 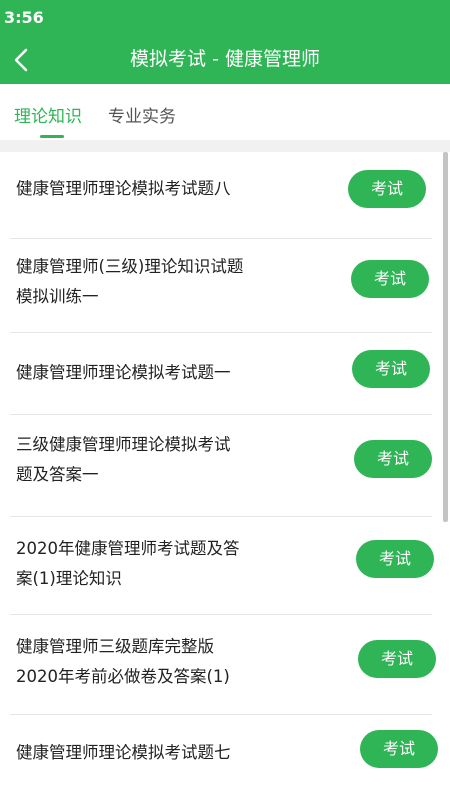 I want to click on exam-title-line: 2020年健康管理师考试题及答, so click(x=128, y=548).